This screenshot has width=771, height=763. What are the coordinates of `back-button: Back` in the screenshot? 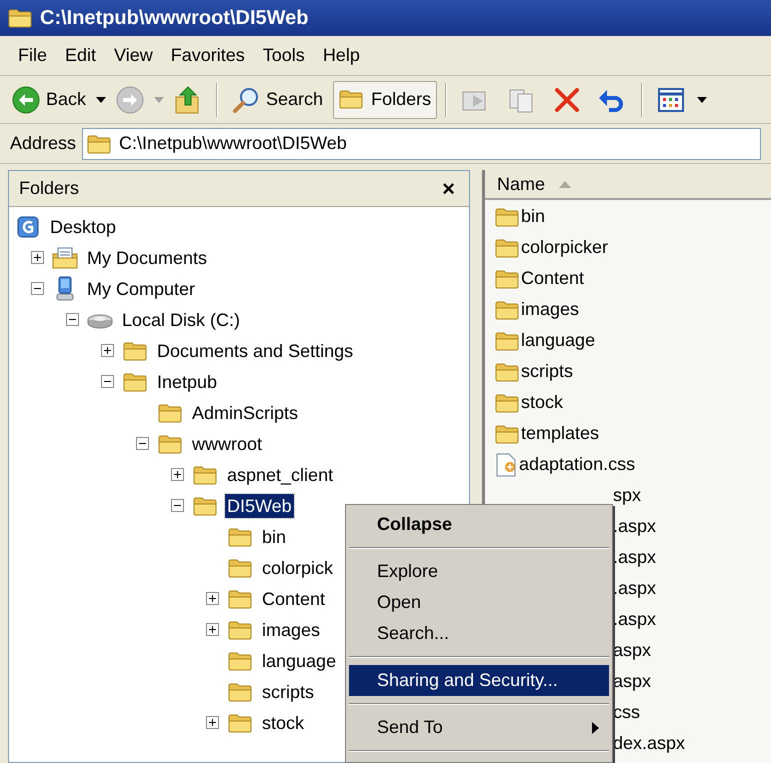 It's located at (49, 99).